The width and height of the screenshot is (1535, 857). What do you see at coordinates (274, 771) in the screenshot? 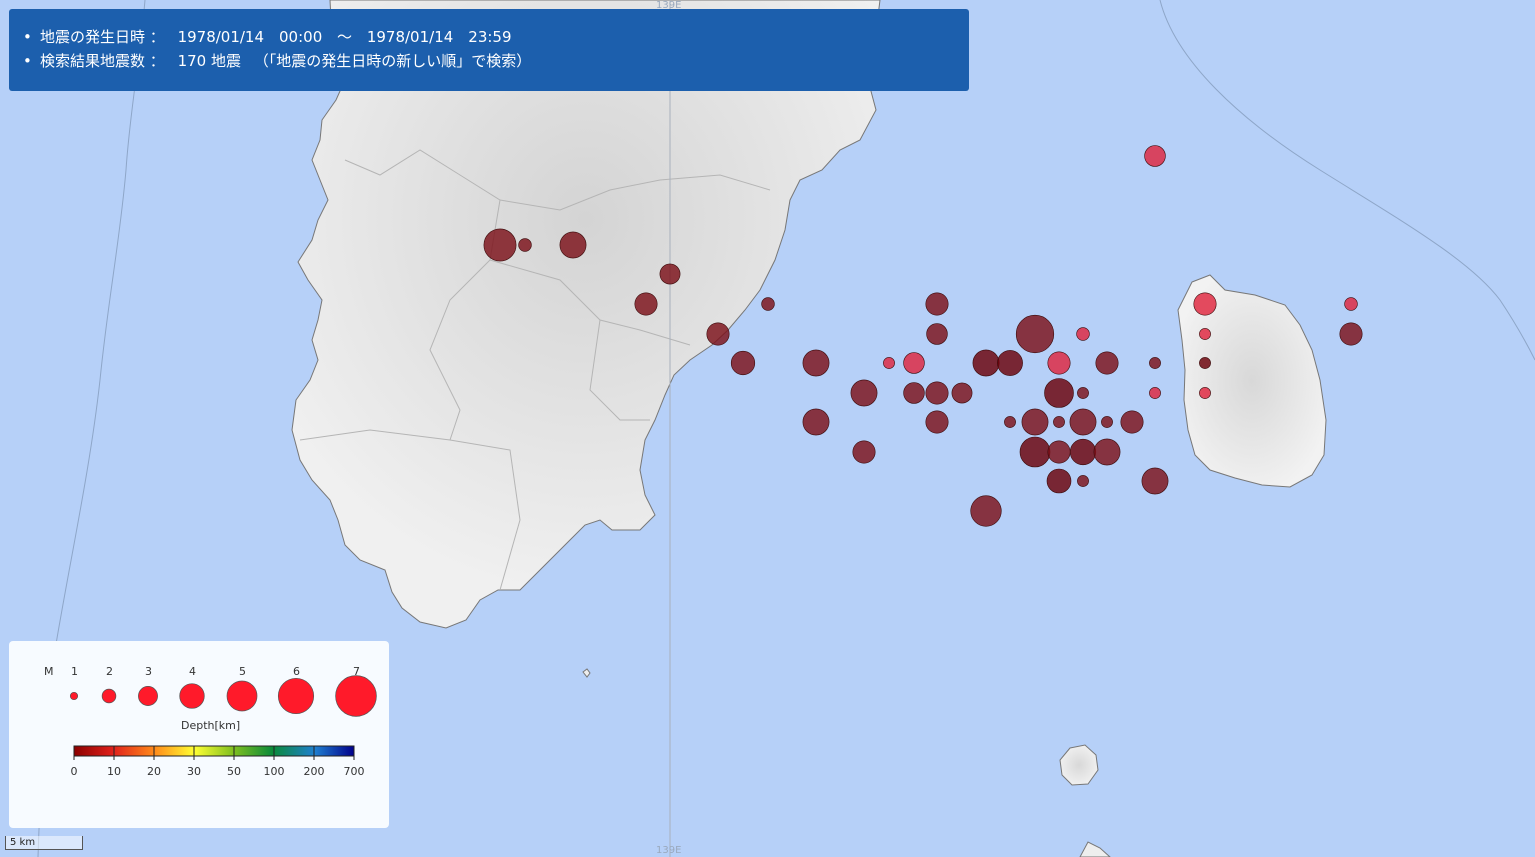
I see `depth-label-100: 100` at bounding box center [274, 771].